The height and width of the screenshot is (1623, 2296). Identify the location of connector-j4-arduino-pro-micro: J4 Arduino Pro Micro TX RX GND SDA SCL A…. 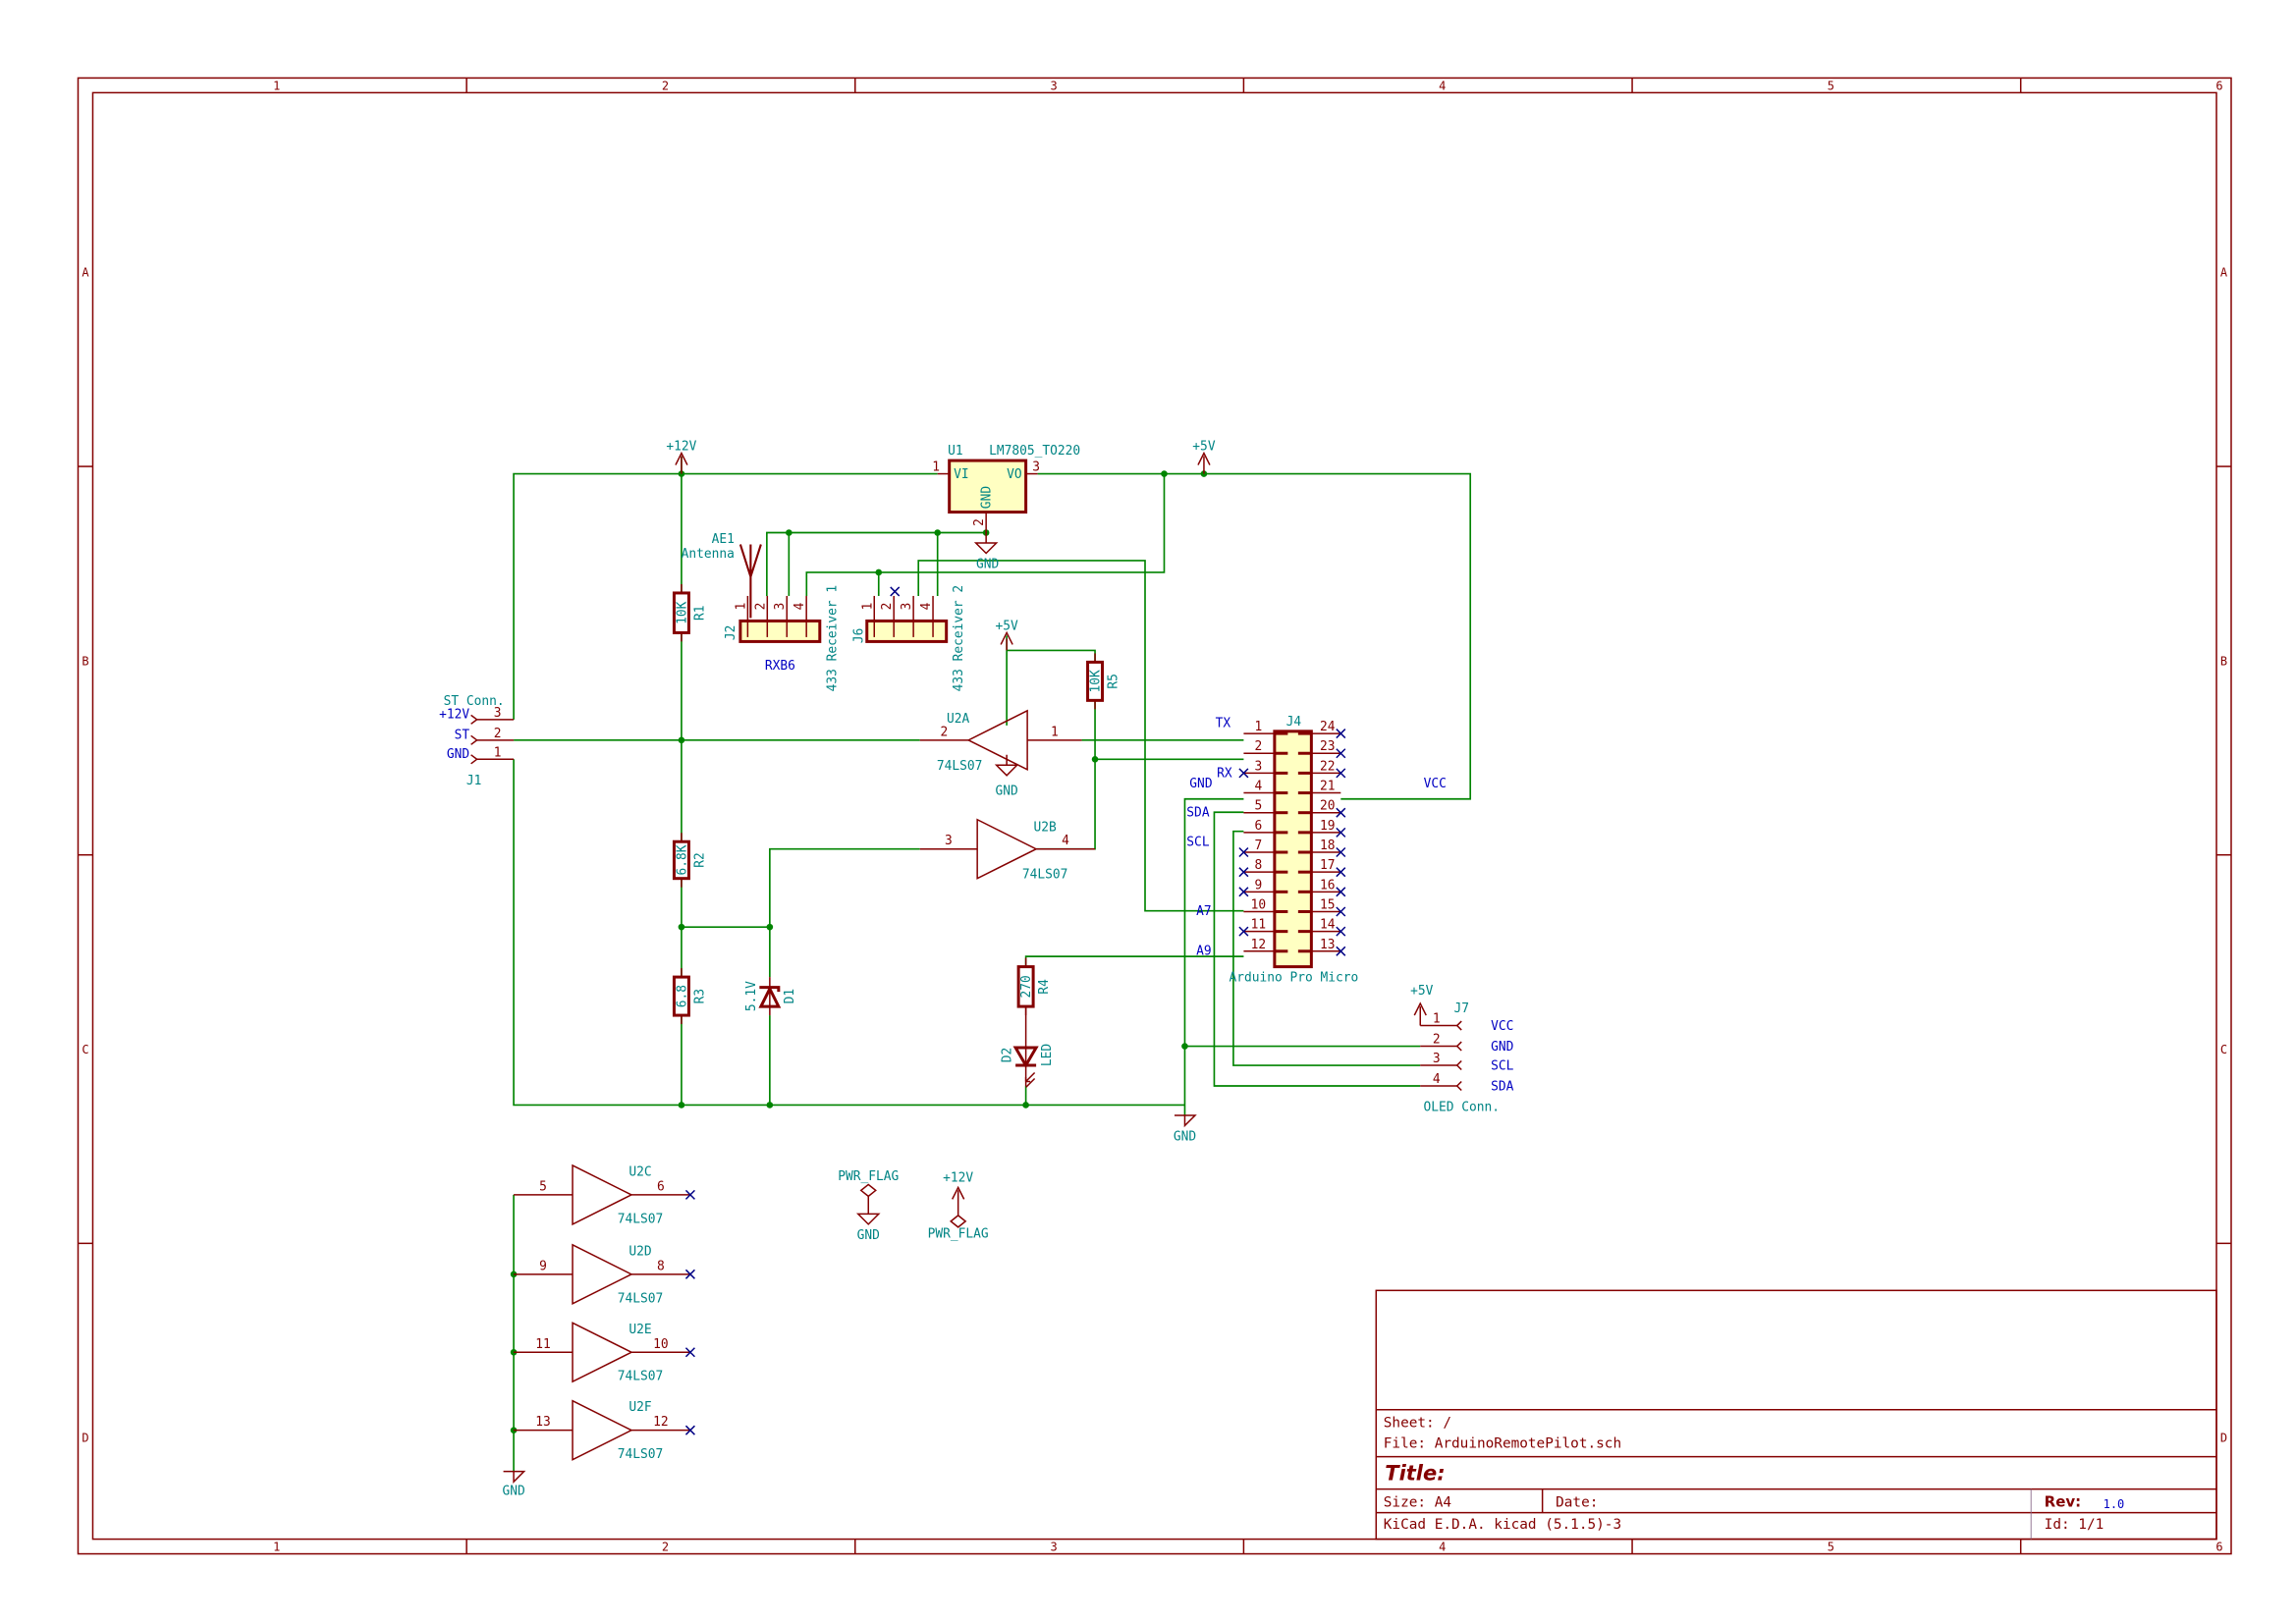
(1316, 850).